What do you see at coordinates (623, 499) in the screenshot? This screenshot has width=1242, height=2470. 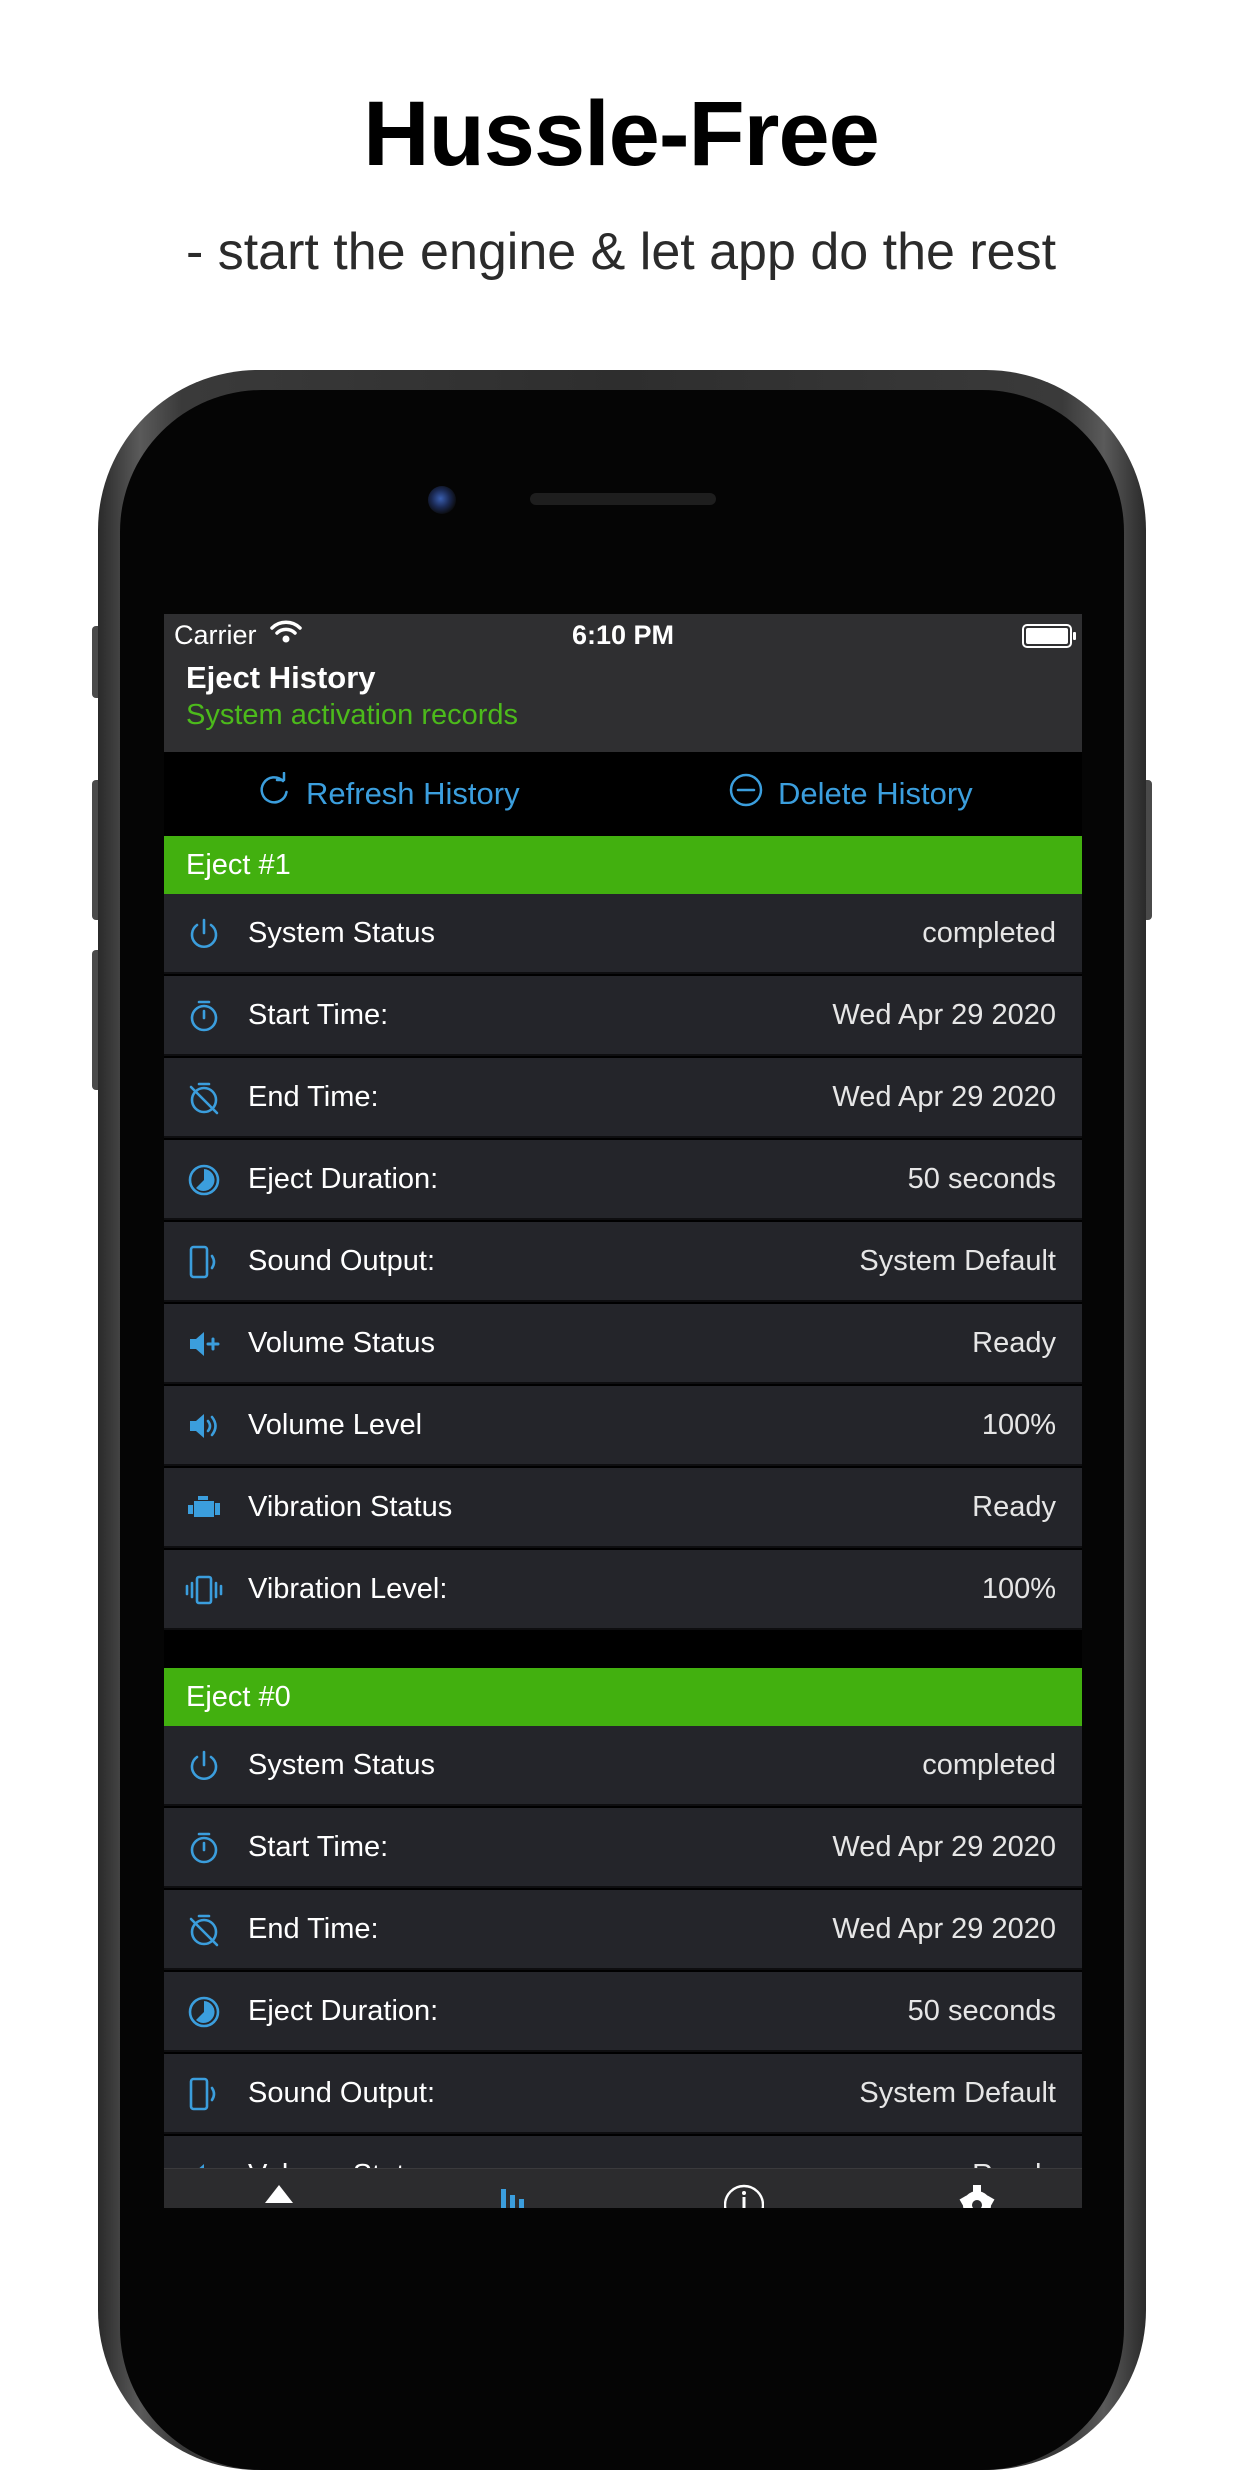 I see `earpiece-speaker` at bounding box center [623, 499].